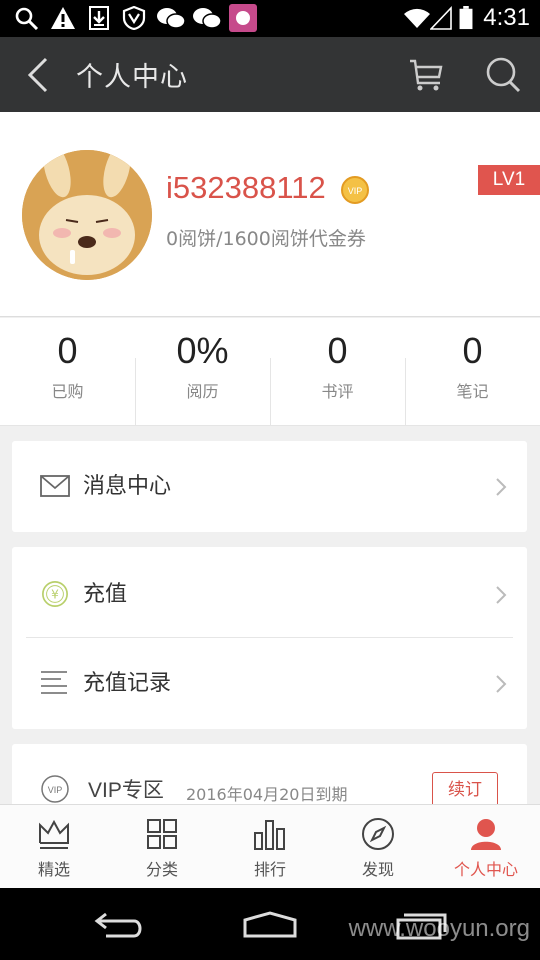  I want to click on wifi-icon, so click(417, 18).